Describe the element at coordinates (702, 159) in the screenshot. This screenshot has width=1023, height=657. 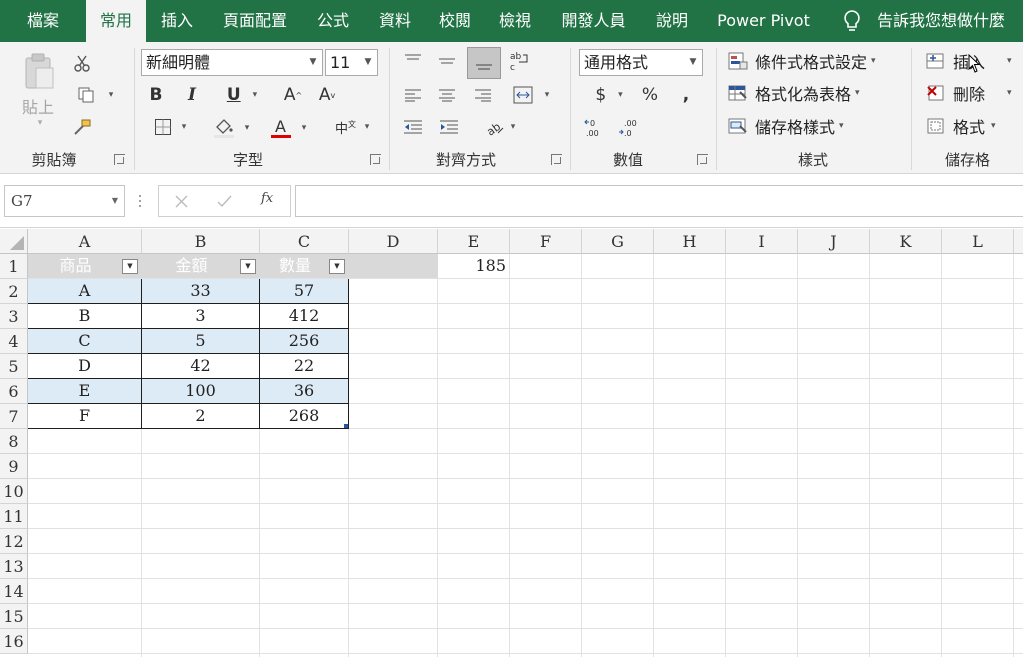
I see `number-launcher-icon` at that location.